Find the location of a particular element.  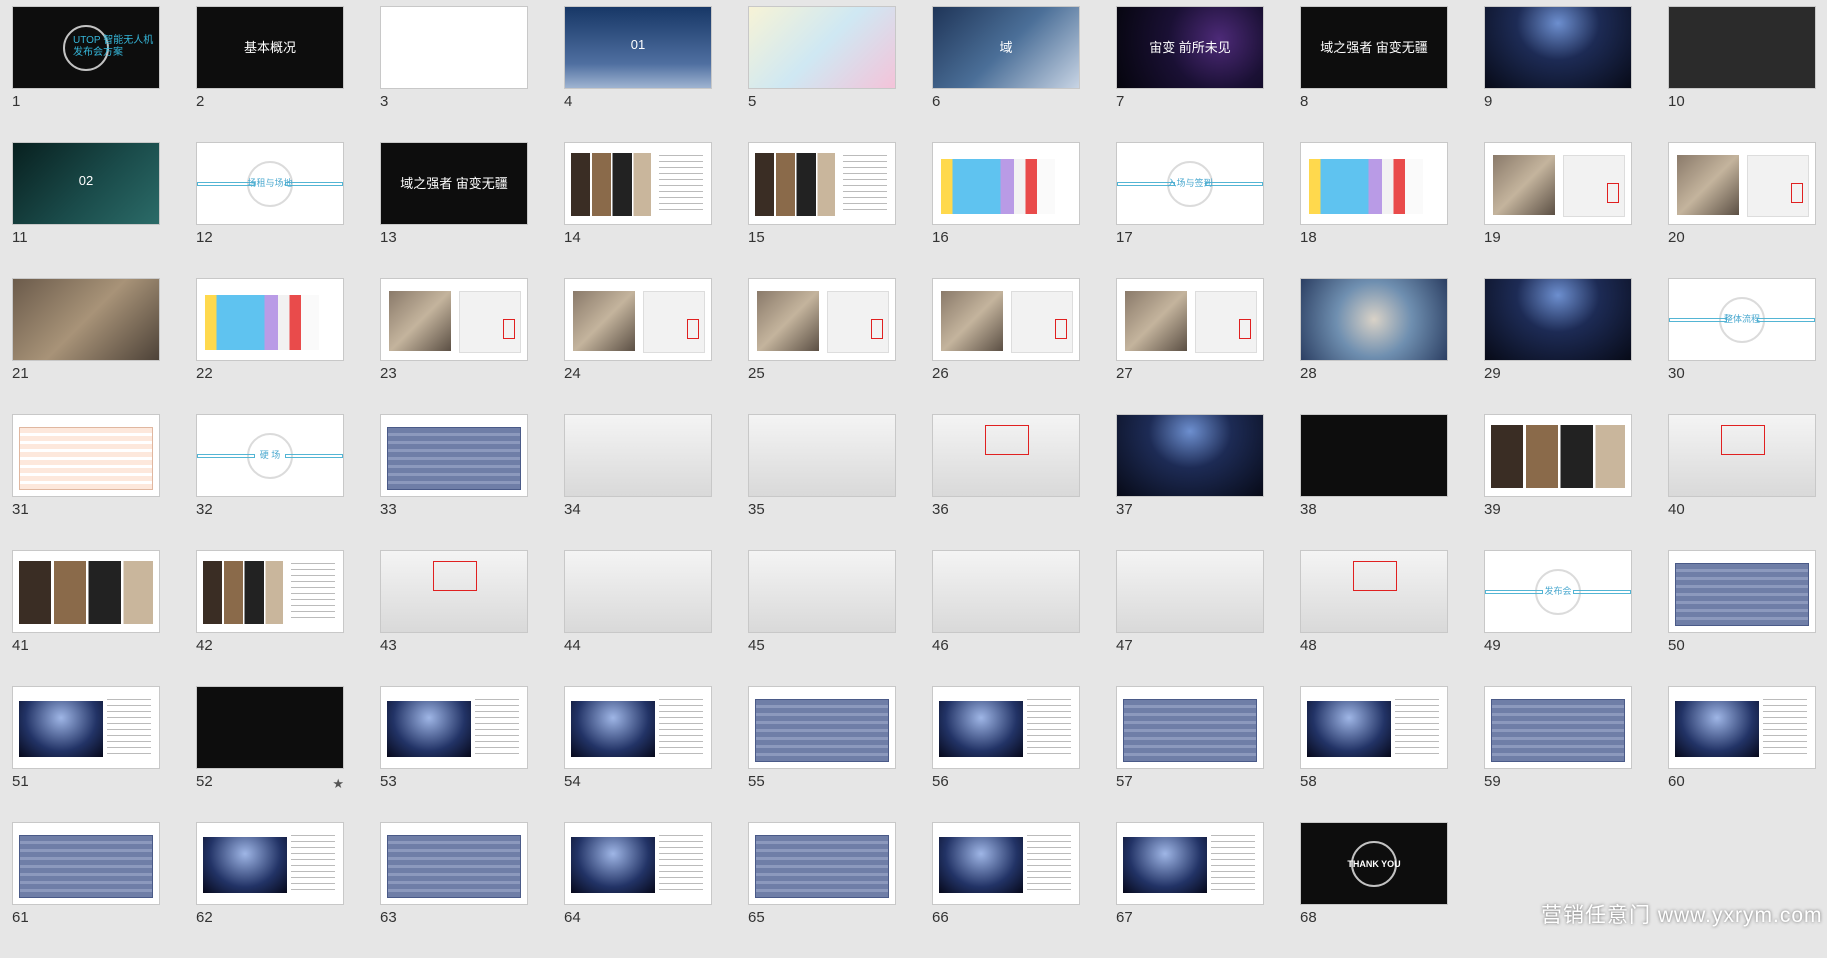

slide-cell: 65 is located at coordinates (822, 890).